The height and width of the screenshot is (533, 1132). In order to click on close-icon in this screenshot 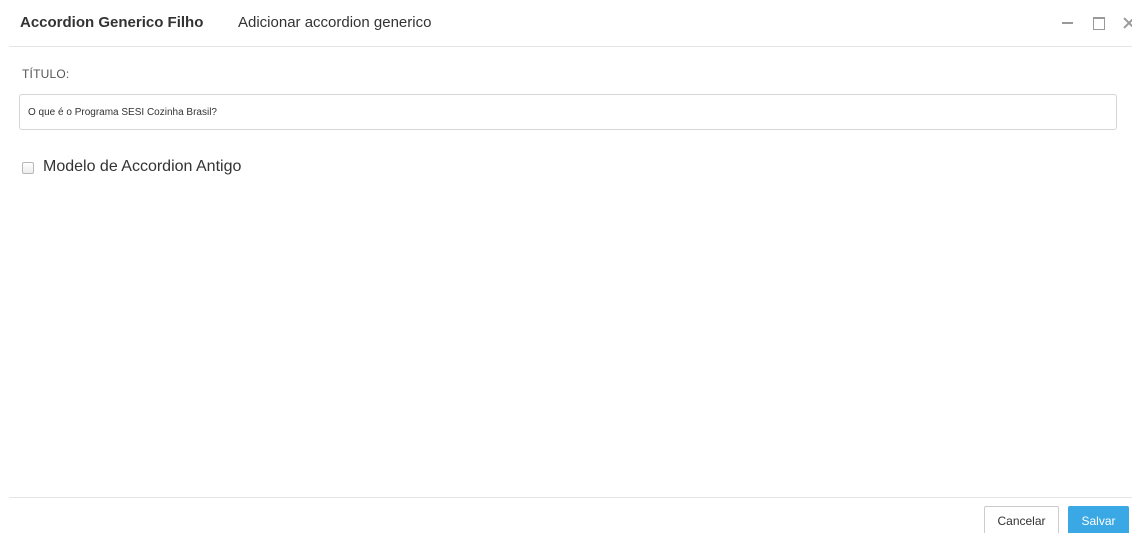, I will do `click(1126, 22)`.